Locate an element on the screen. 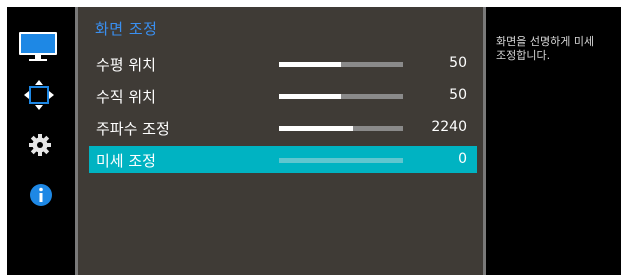  settings-gear-icon is located at coordinates (40, 145).